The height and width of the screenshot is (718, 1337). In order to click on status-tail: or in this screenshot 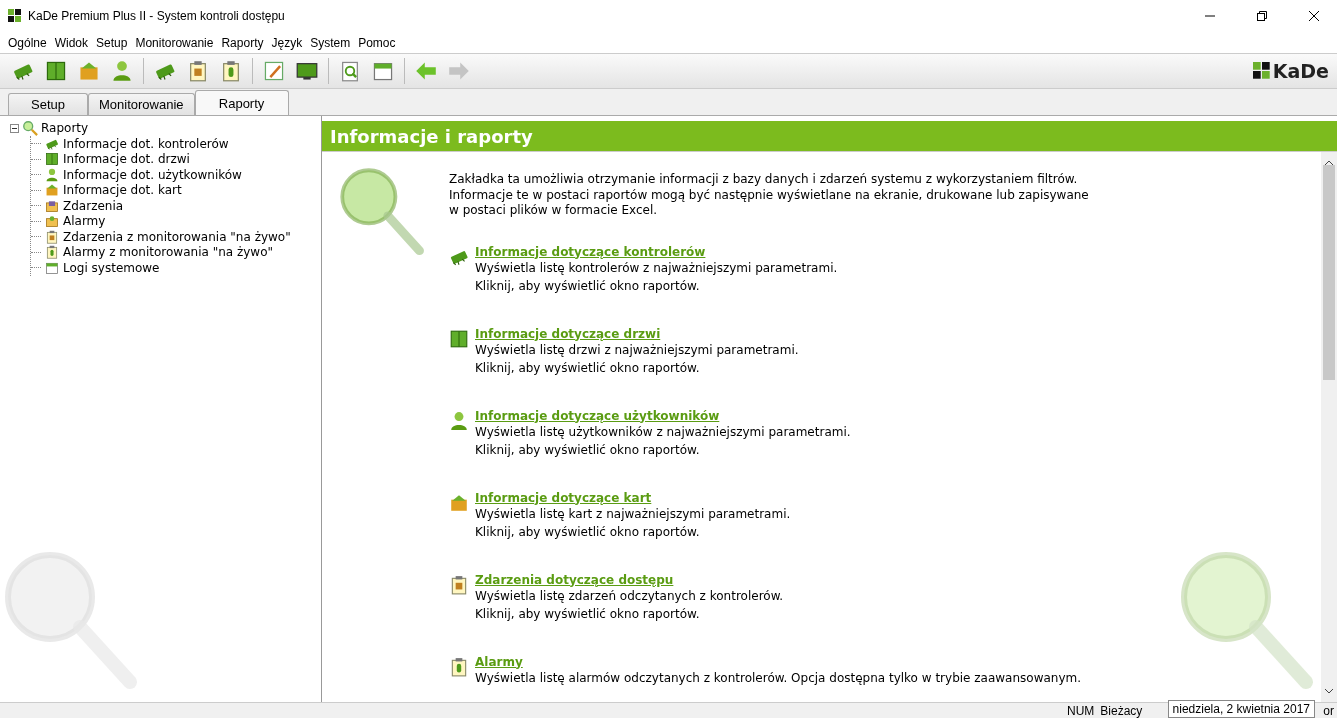, I will do `click(1328, 710)`.